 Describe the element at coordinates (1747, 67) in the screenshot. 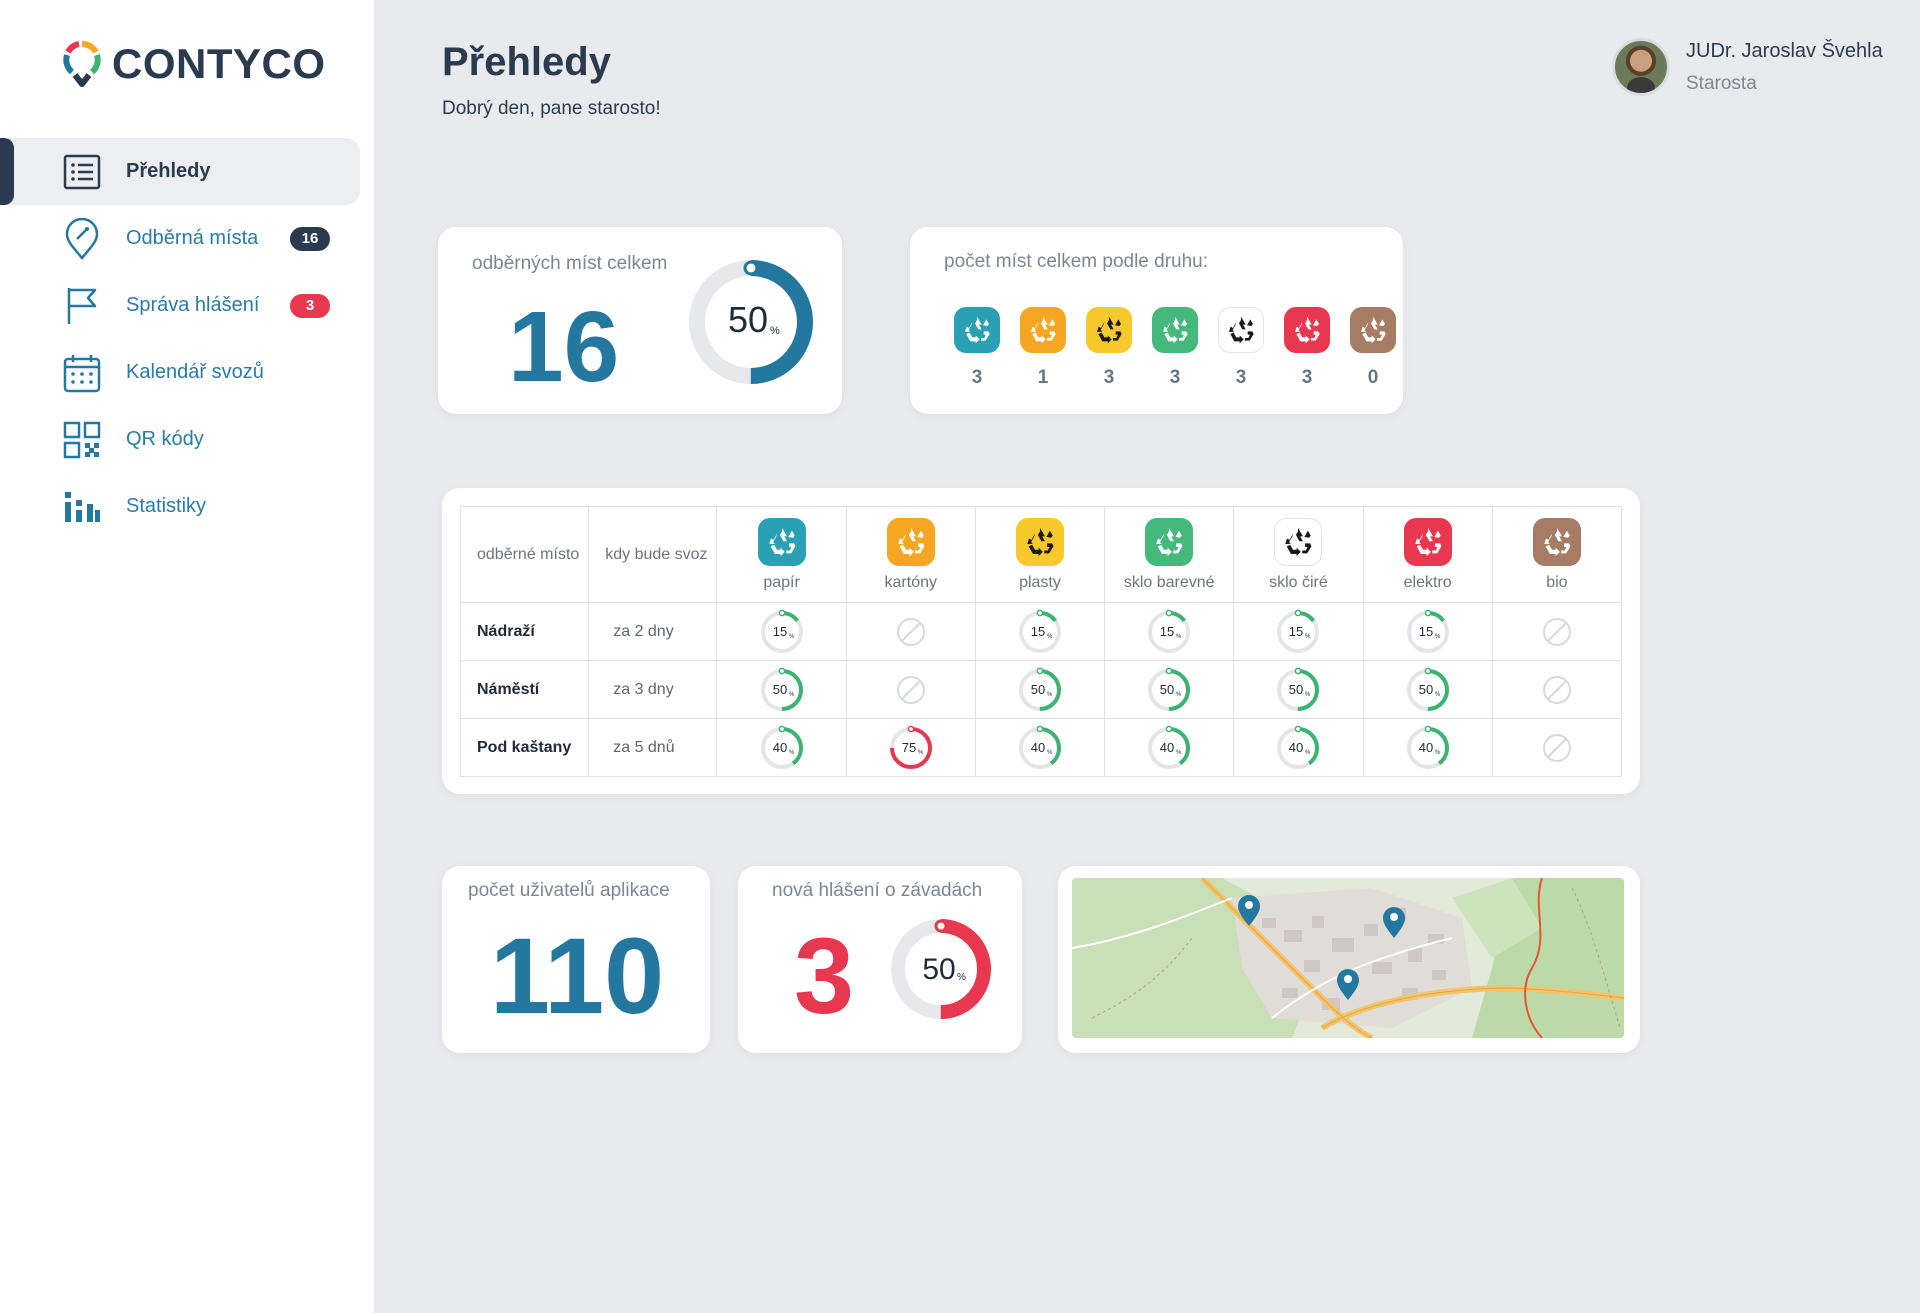

I see `user-profile: JUDr. Jaroslav Švehla Starosta` at that location.